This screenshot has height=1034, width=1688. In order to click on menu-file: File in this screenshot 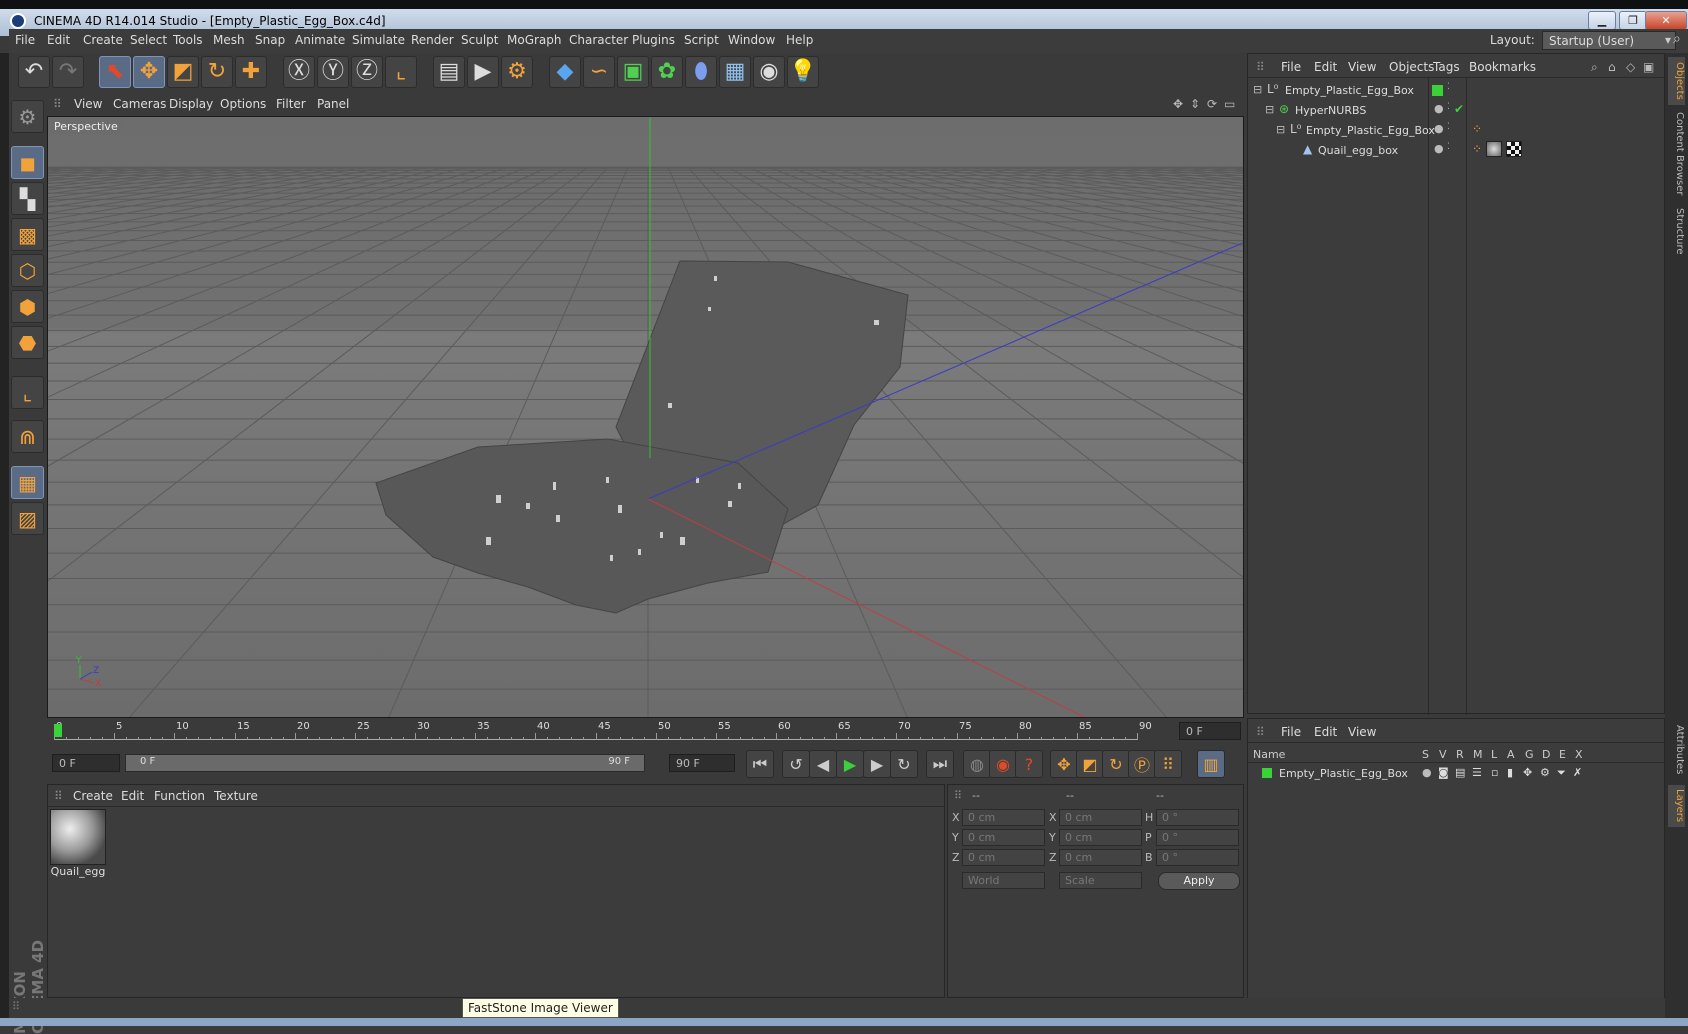, I will do `click(25, 40)`.